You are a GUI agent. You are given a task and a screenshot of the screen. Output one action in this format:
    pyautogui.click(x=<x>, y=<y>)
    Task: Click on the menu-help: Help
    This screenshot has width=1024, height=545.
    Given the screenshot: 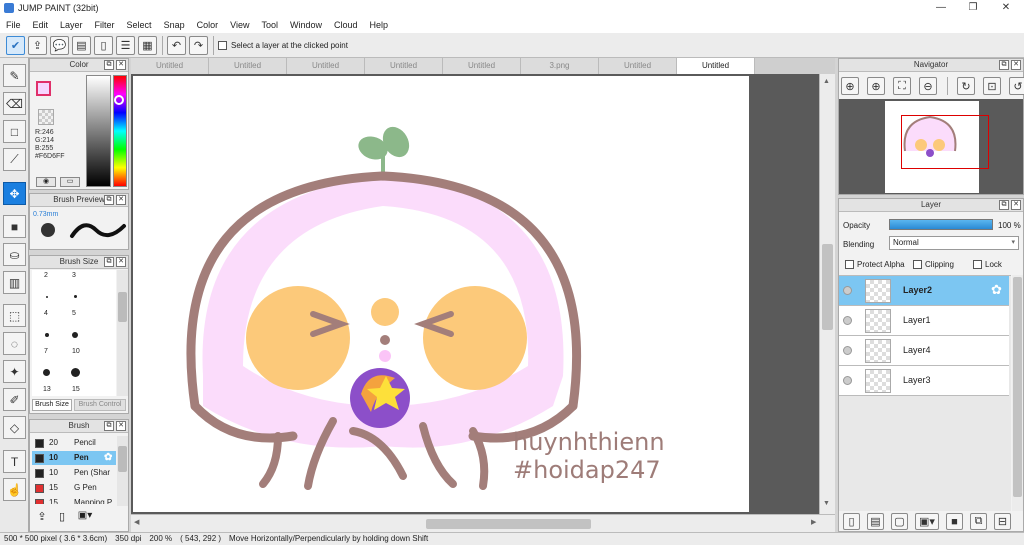 What is the action you would take?
    pyautogui.click(x=379, y=25)
    